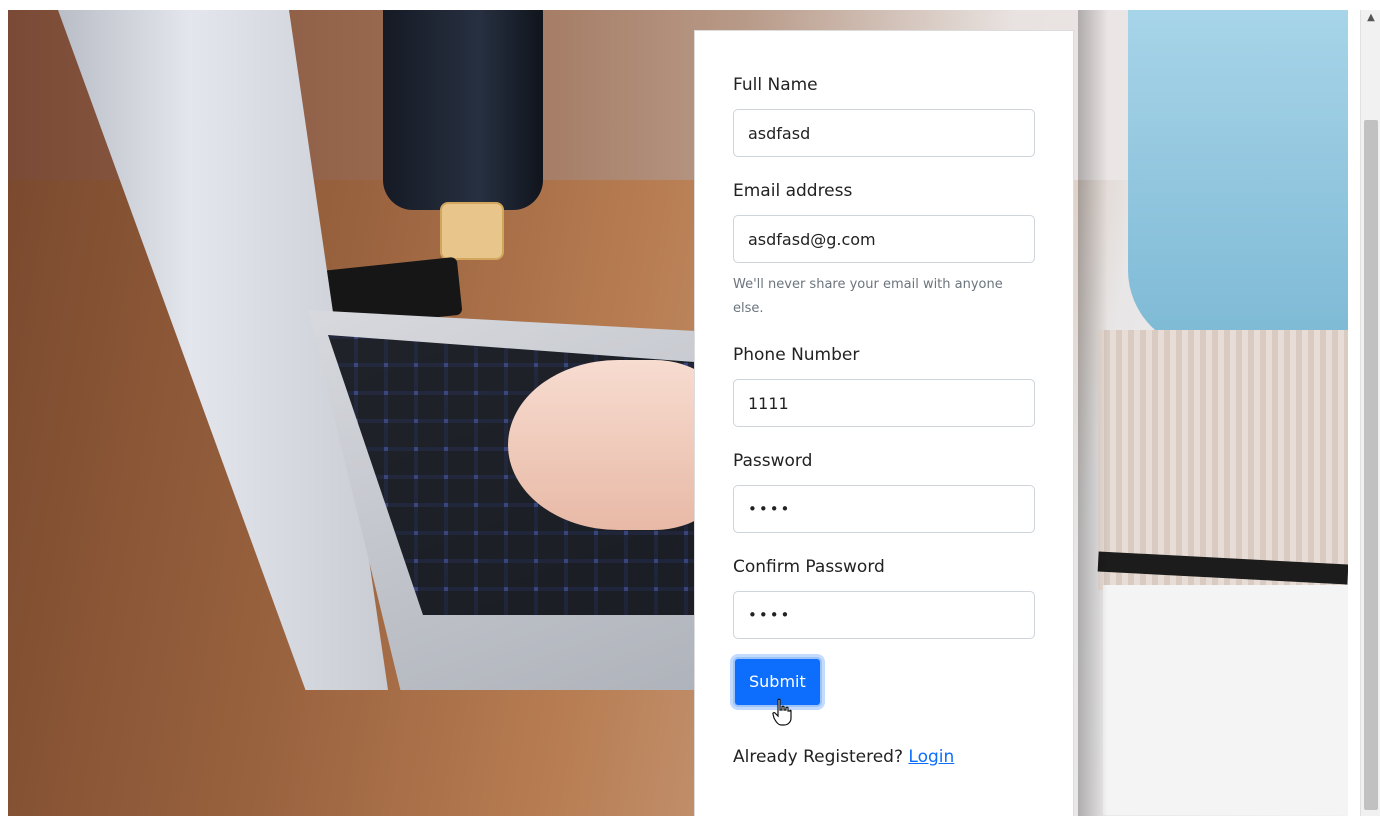  I want to click on phone-input, so click(884, 403).